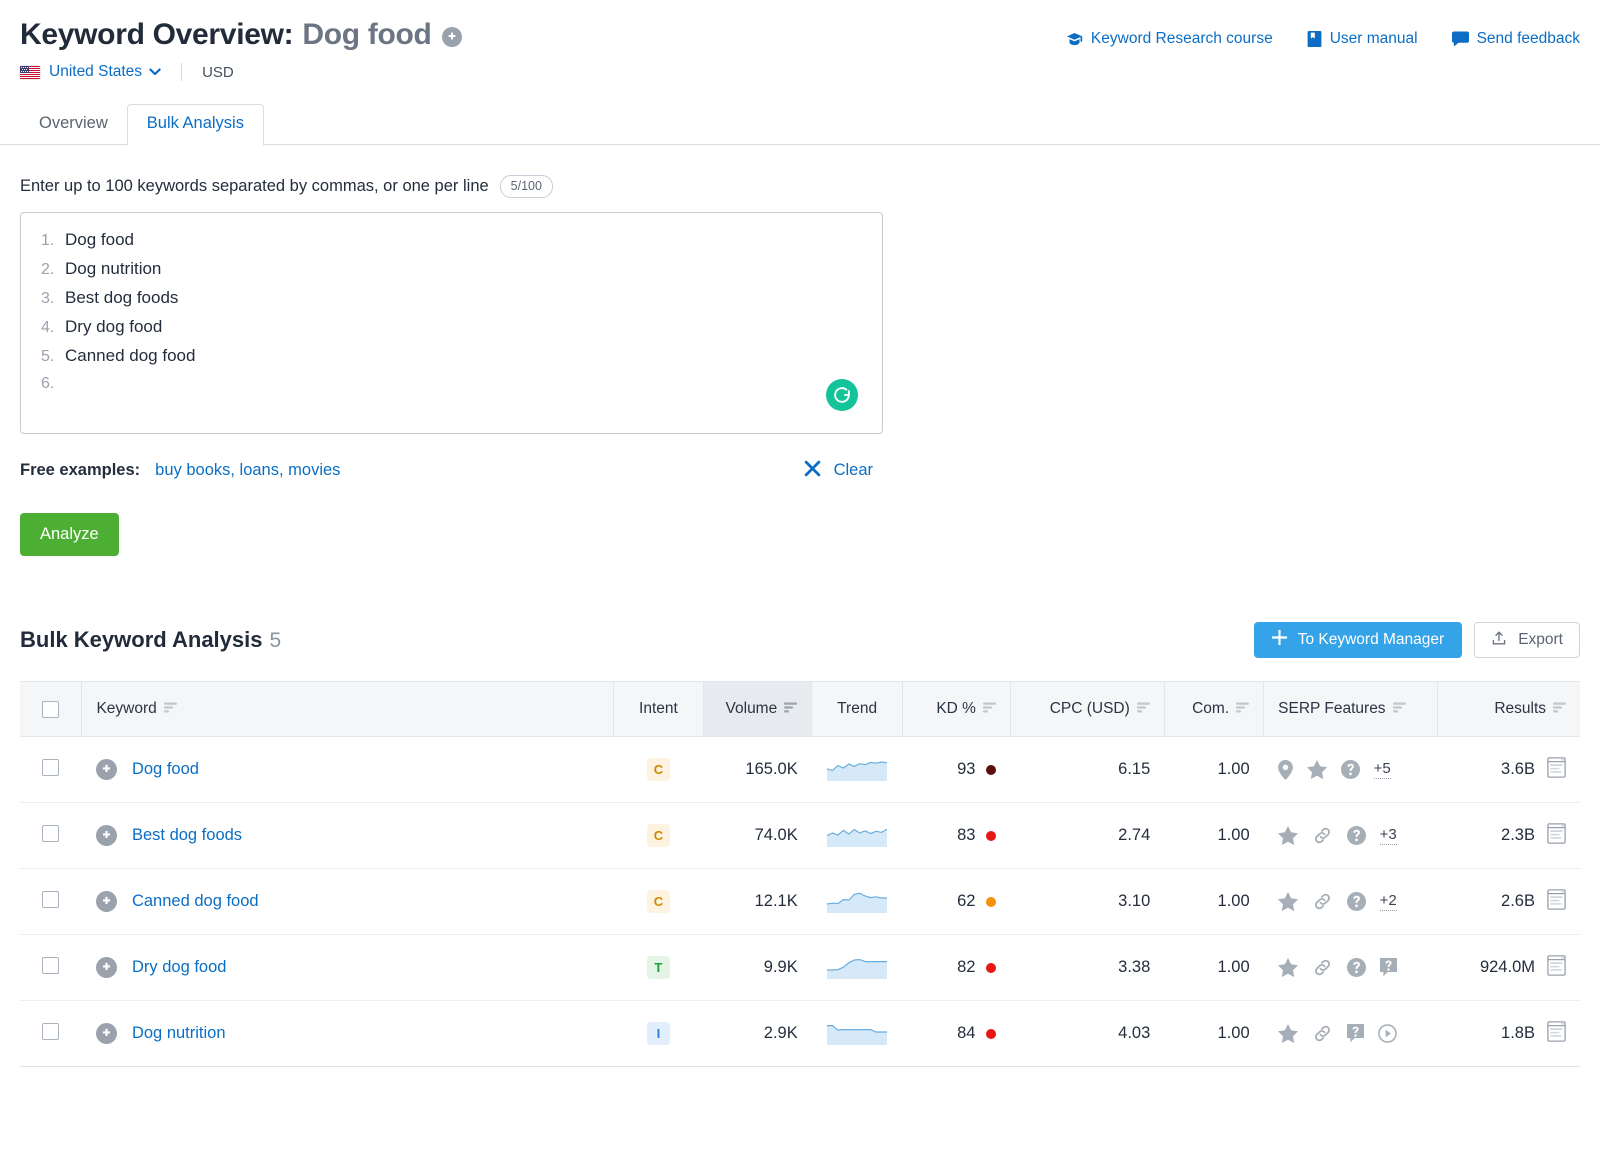 The image size is (1600, 1151). Describe the element at coordinates (179, 1033) in the screenshot. I see `keyword-link: Dog nutrition` at that location.